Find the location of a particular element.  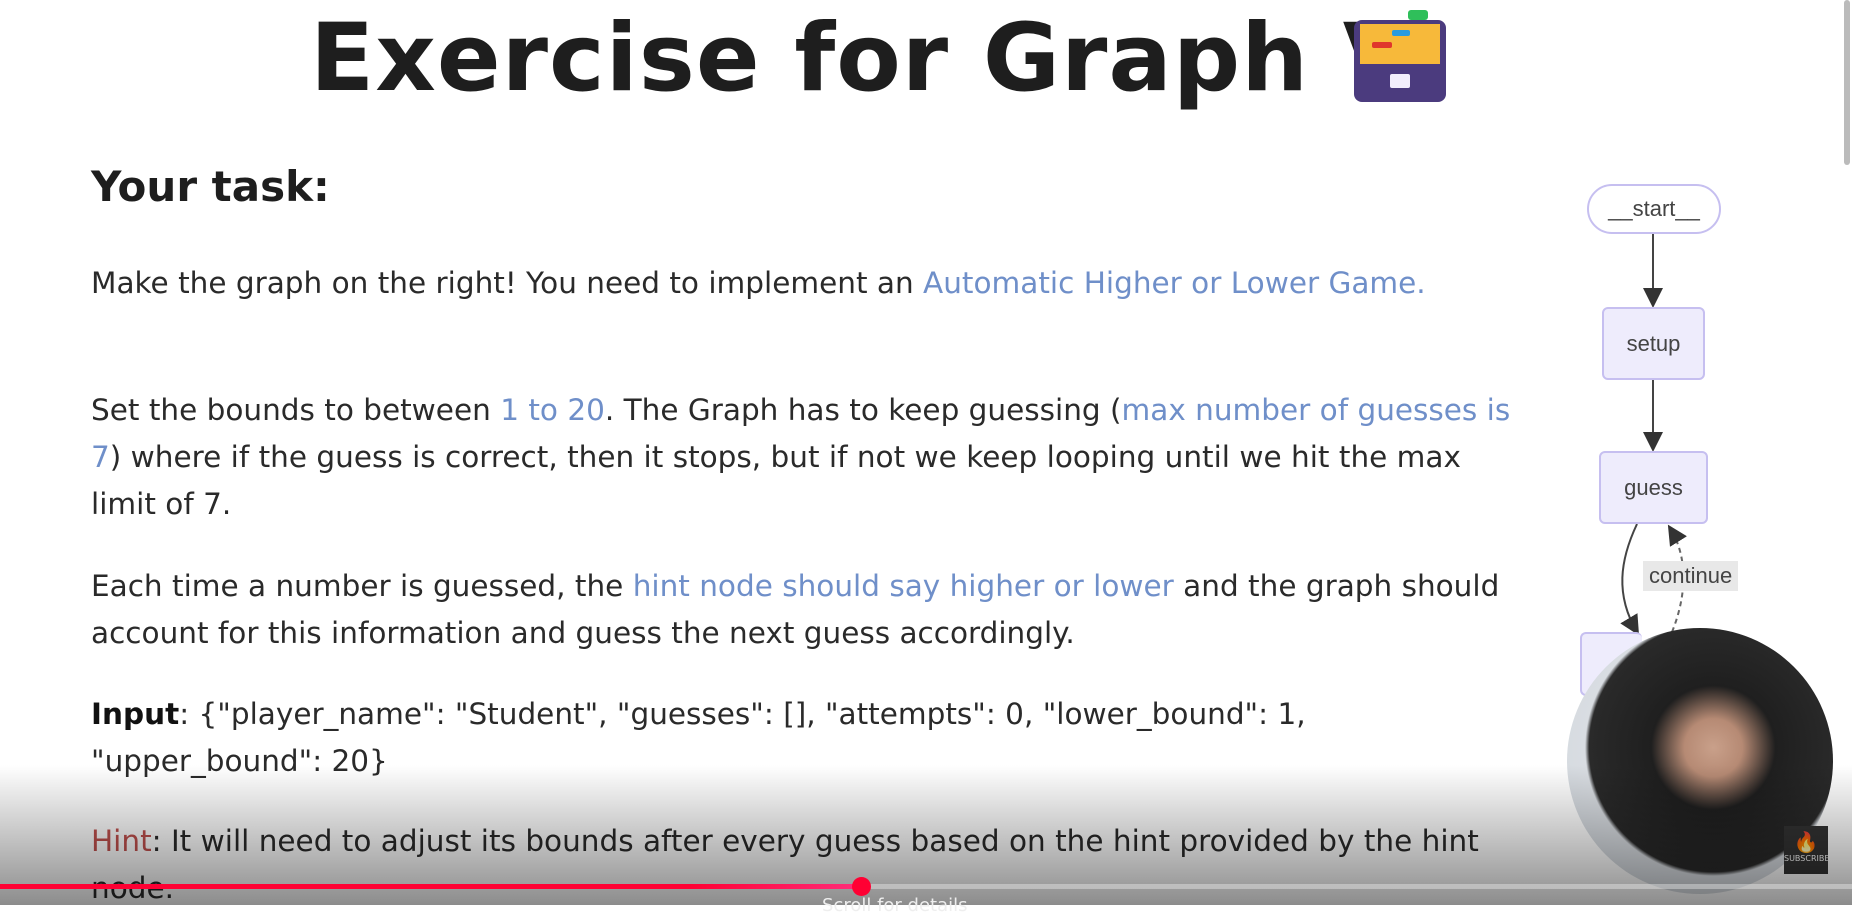

edge-guess-hint is located at coordinates (1630, 579).